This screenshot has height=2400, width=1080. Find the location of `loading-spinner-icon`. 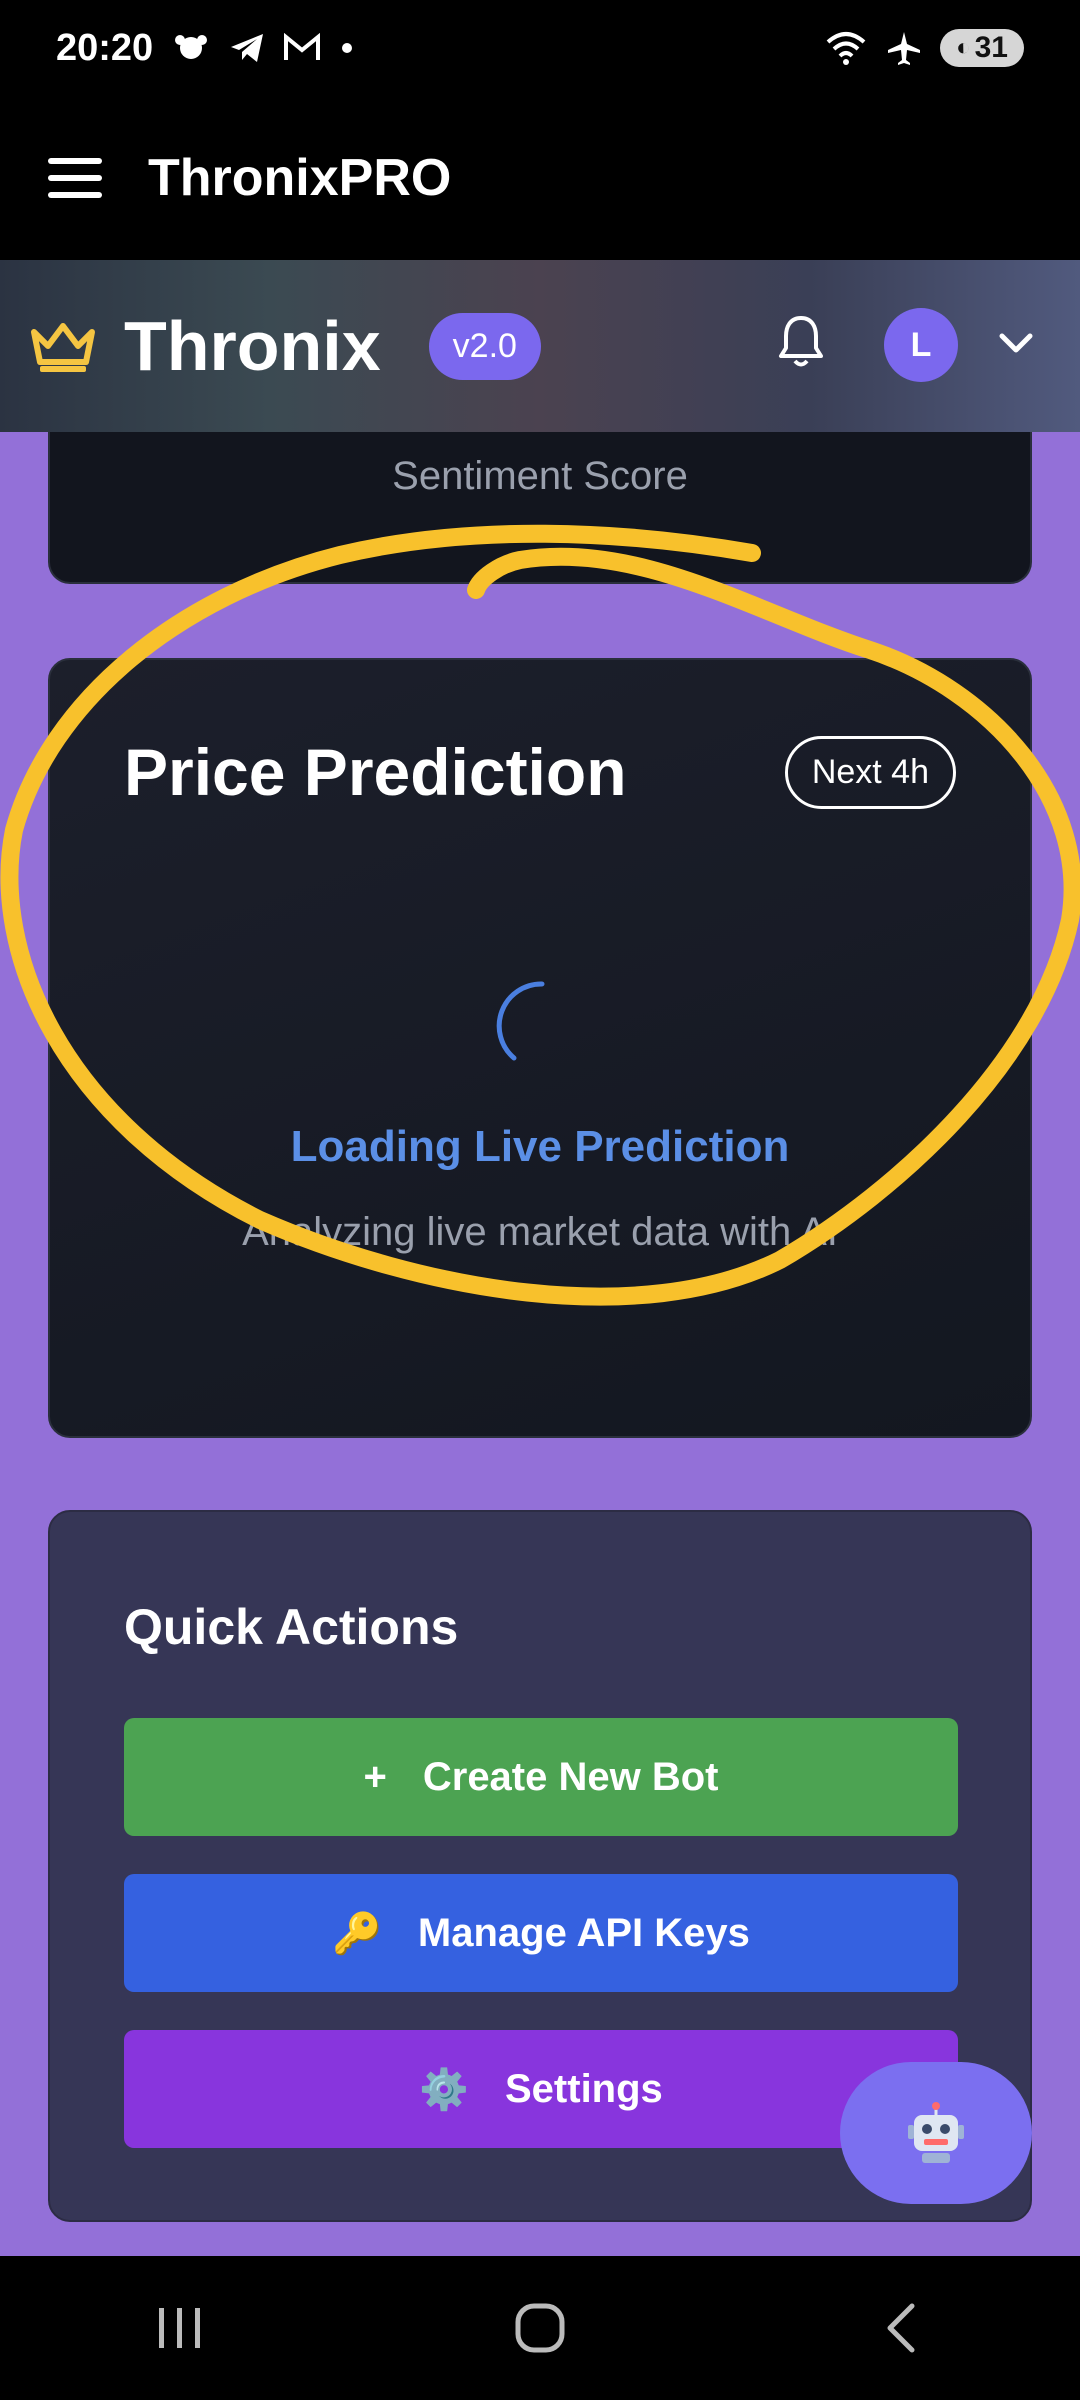

loading-spinner-icon is located at coordinates (520, 1021).